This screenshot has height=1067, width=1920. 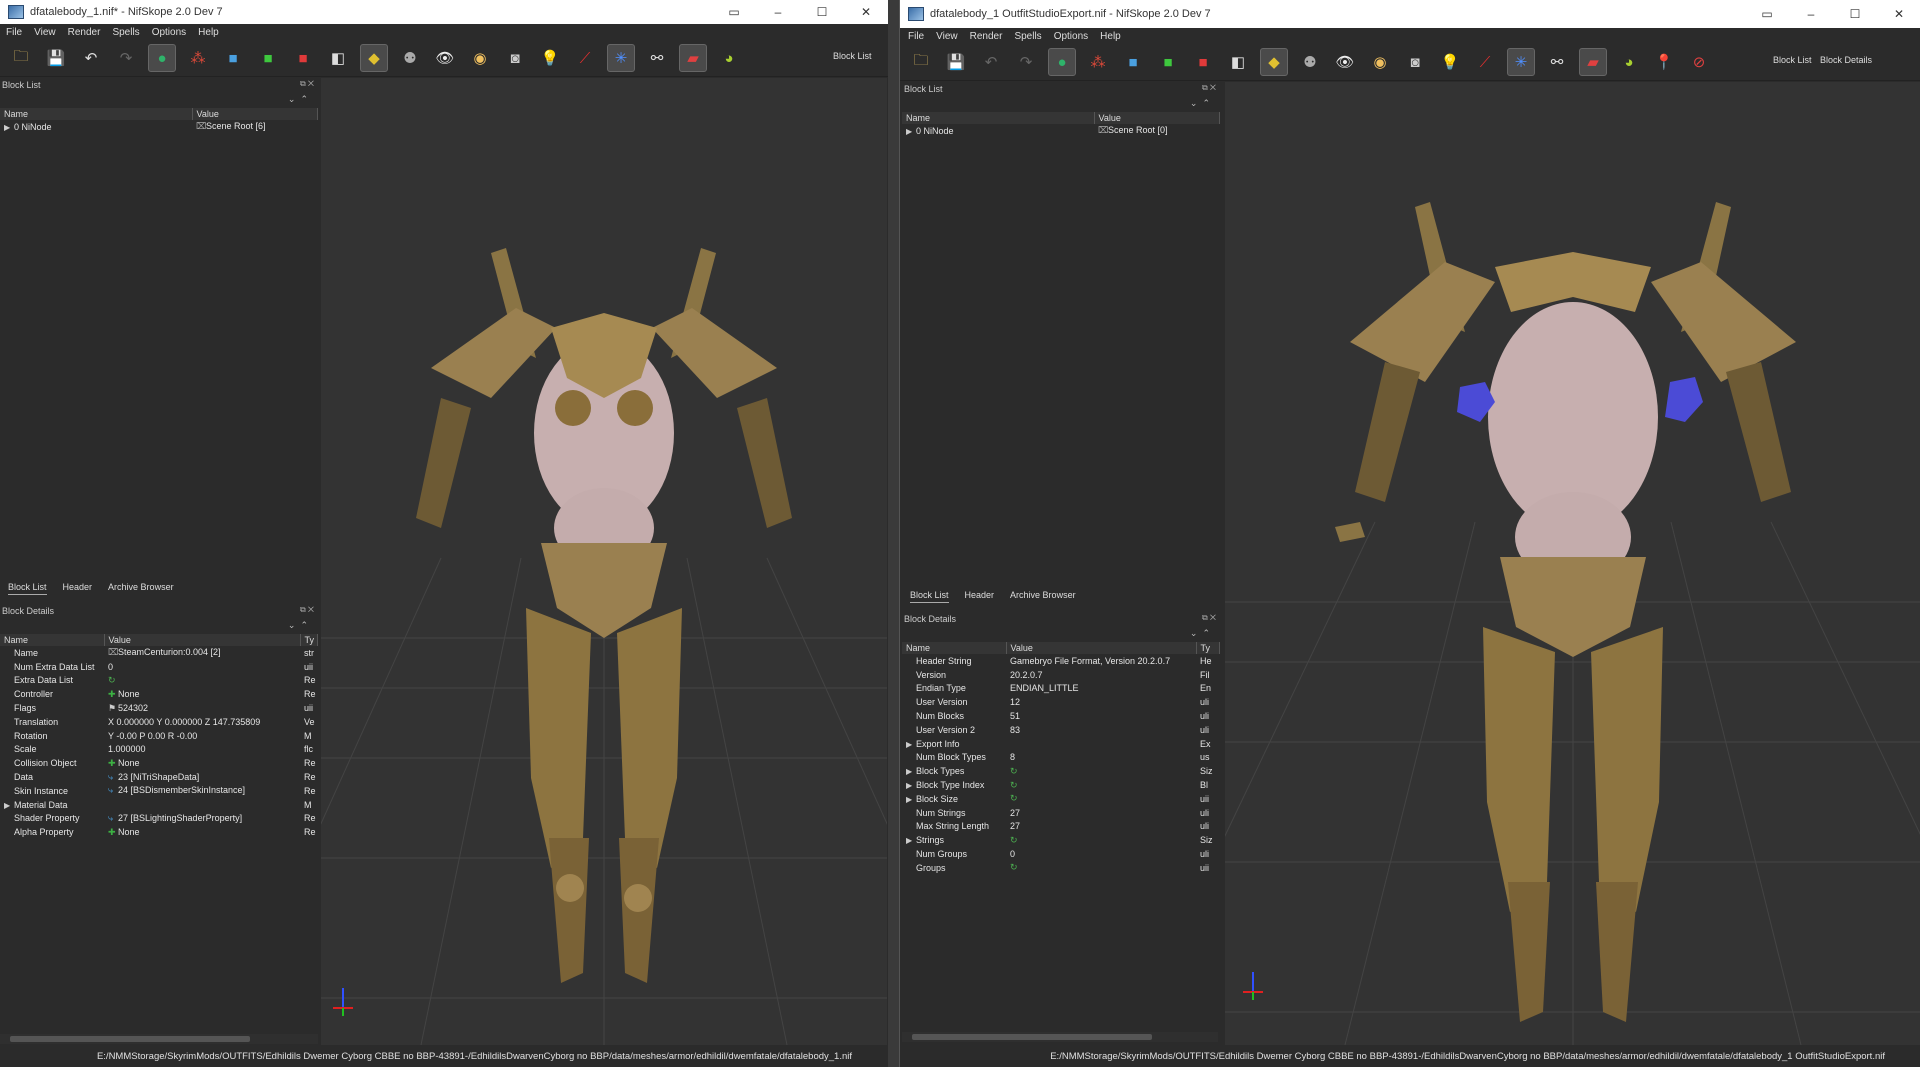 I want to click on table-row: ▶ Block Size ↻ uii, so click(x=1061, y=799).